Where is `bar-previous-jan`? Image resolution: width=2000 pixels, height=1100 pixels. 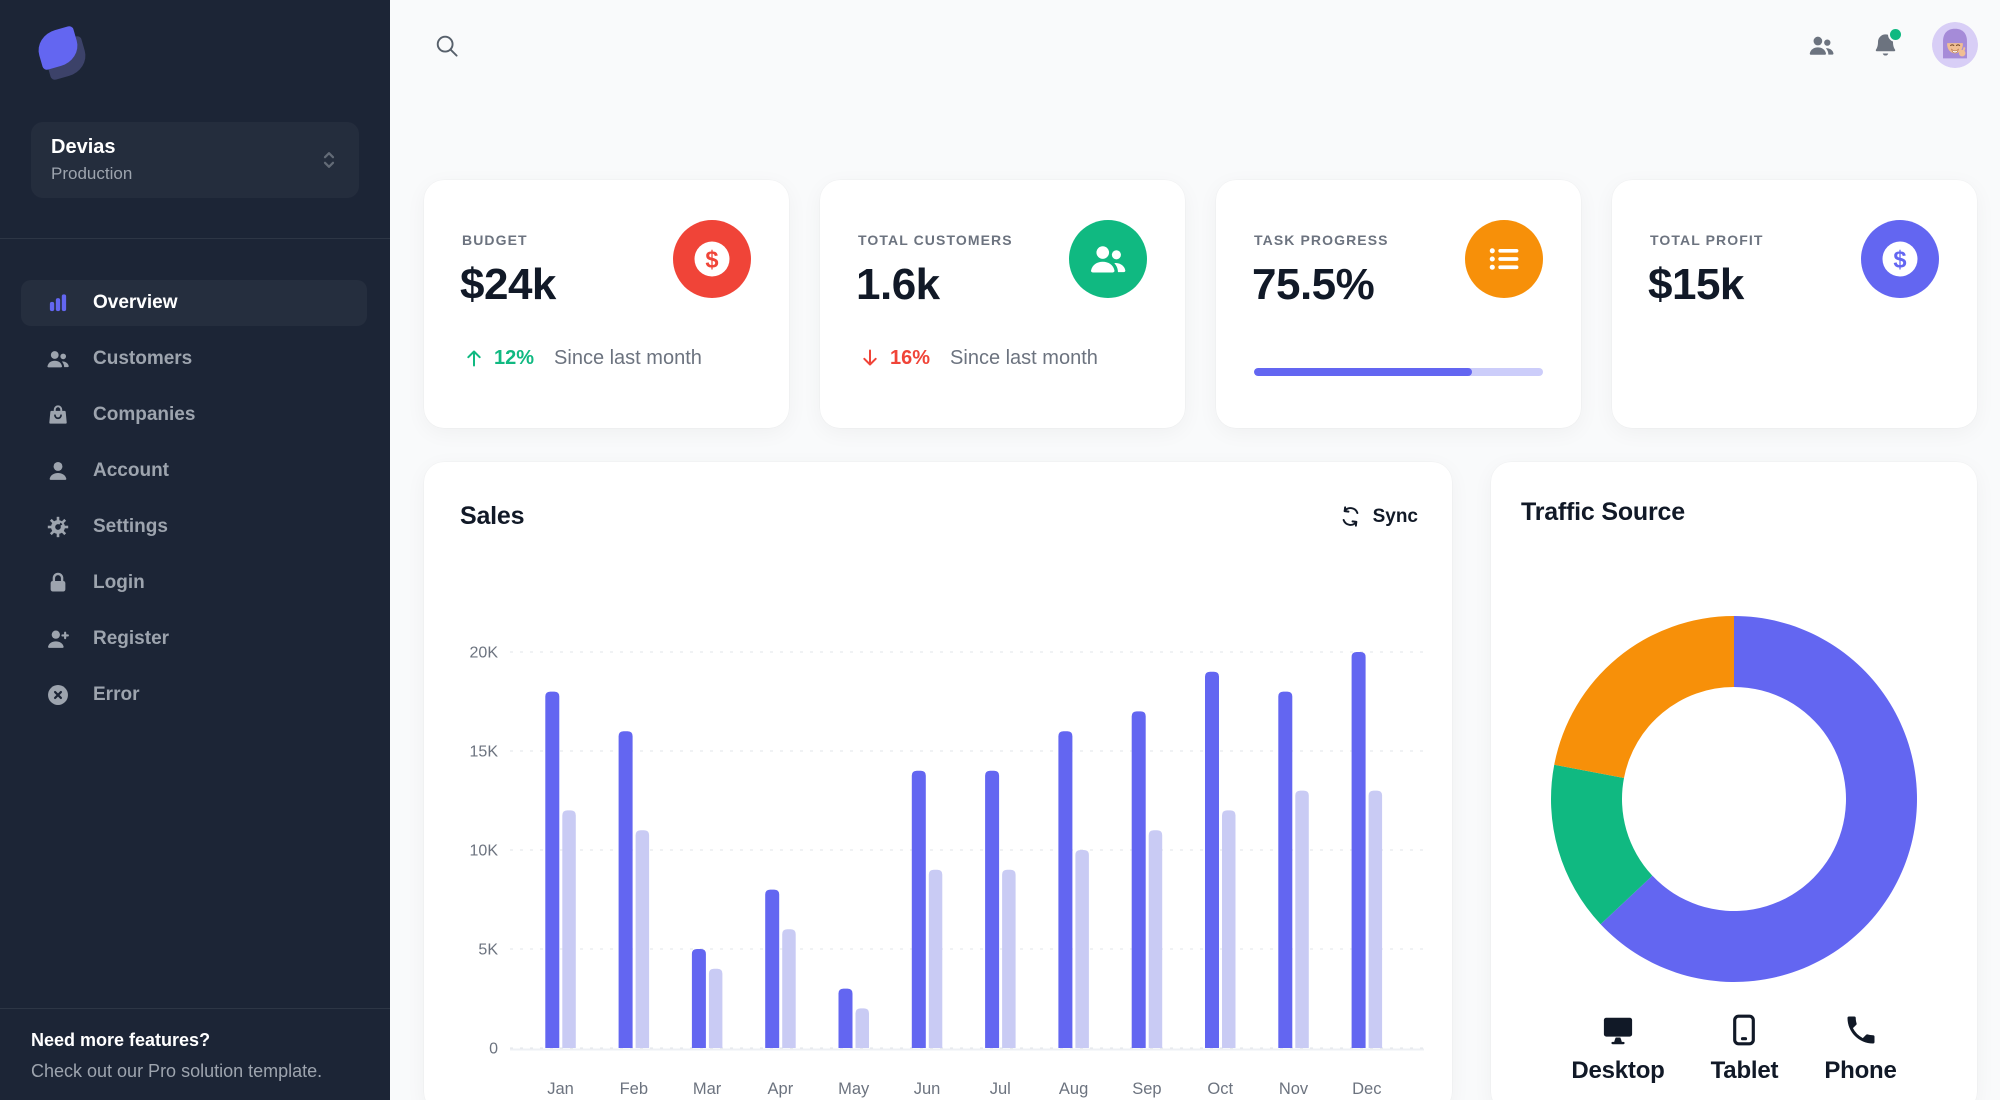
bar-previous-jan is located at coordinates (569, 929).